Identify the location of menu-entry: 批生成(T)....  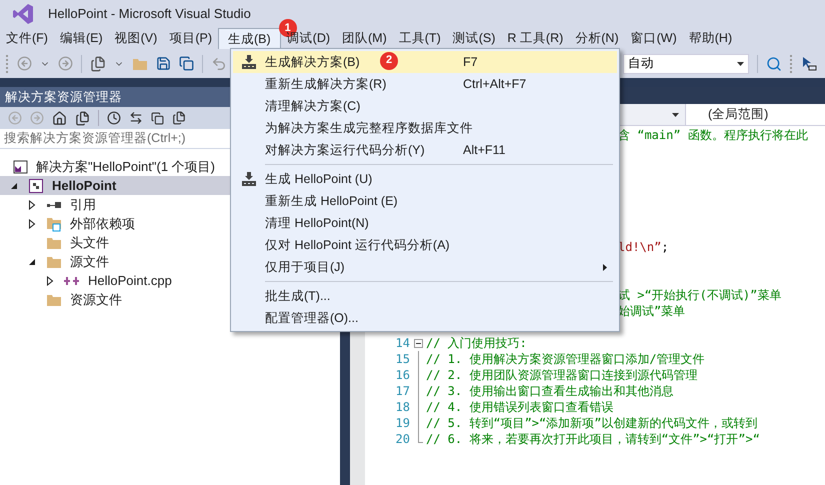
(425, 296).